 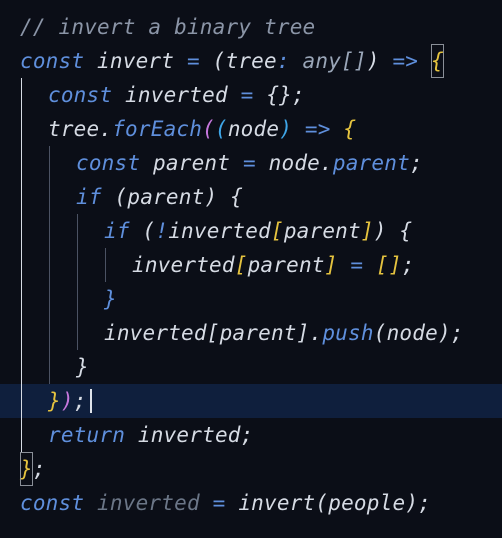 I want to click on line-content: });, so click(x=67, y=401).